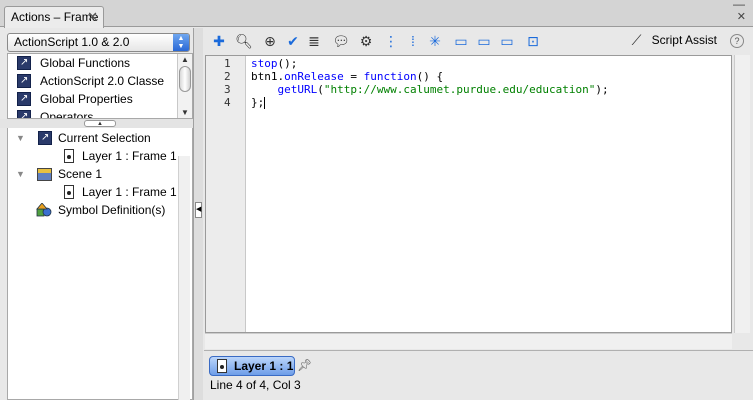  I want to click on tree-item-label: Symbol Definition(s), so click(112, 210).